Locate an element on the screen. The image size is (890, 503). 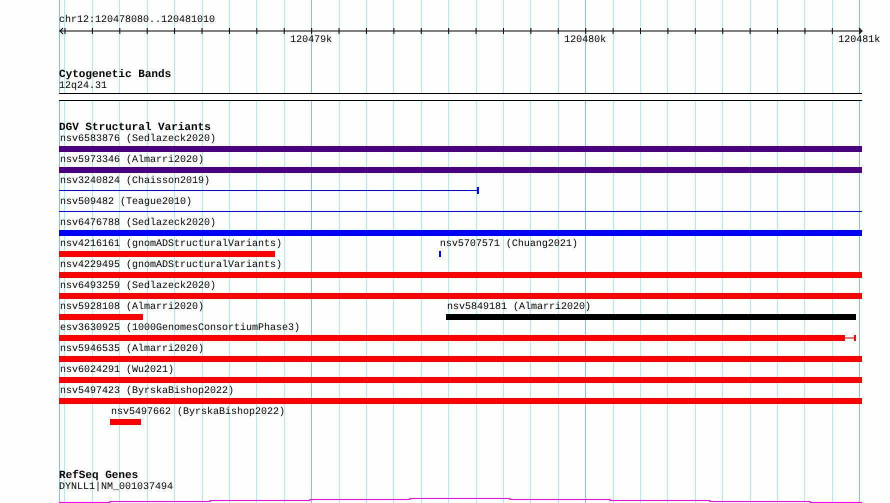
variant-label: nsv5497662 (ByrskaBishop2022) is located at coordinates (198, 413).